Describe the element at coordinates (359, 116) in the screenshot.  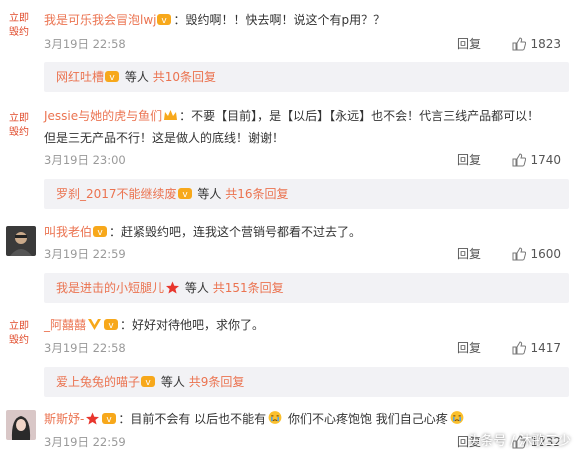
I see `comment-text: ：不要【目前】，是【以后】【永远】也不会！代言三线产品都可以！` at that location.